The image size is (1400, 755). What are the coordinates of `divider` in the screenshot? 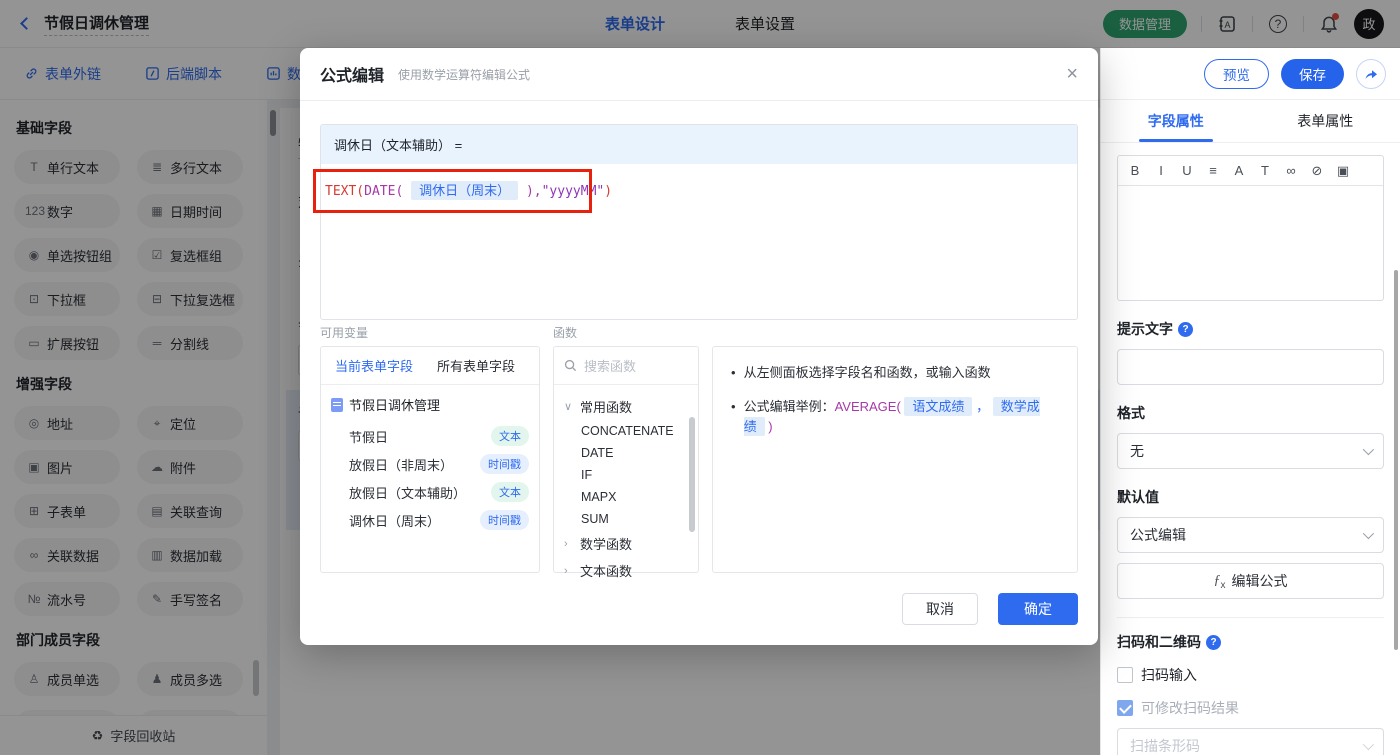 It's located at (1250, 617).